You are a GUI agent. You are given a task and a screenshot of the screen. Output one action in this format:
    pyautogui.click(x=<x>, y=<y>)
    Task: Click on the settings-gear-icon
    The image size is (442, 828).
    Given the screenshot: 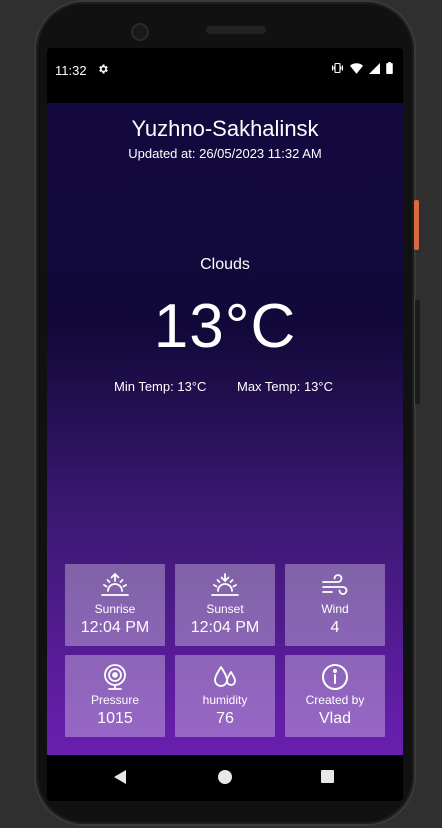 What is the action you would take?
    pyautogui.click(x=103, y=70)
    